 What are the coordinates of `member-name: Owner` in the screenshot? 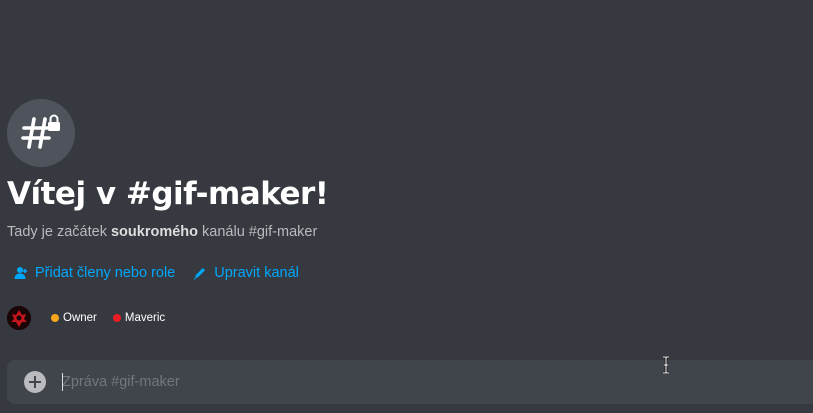 It's located at (80, 318).